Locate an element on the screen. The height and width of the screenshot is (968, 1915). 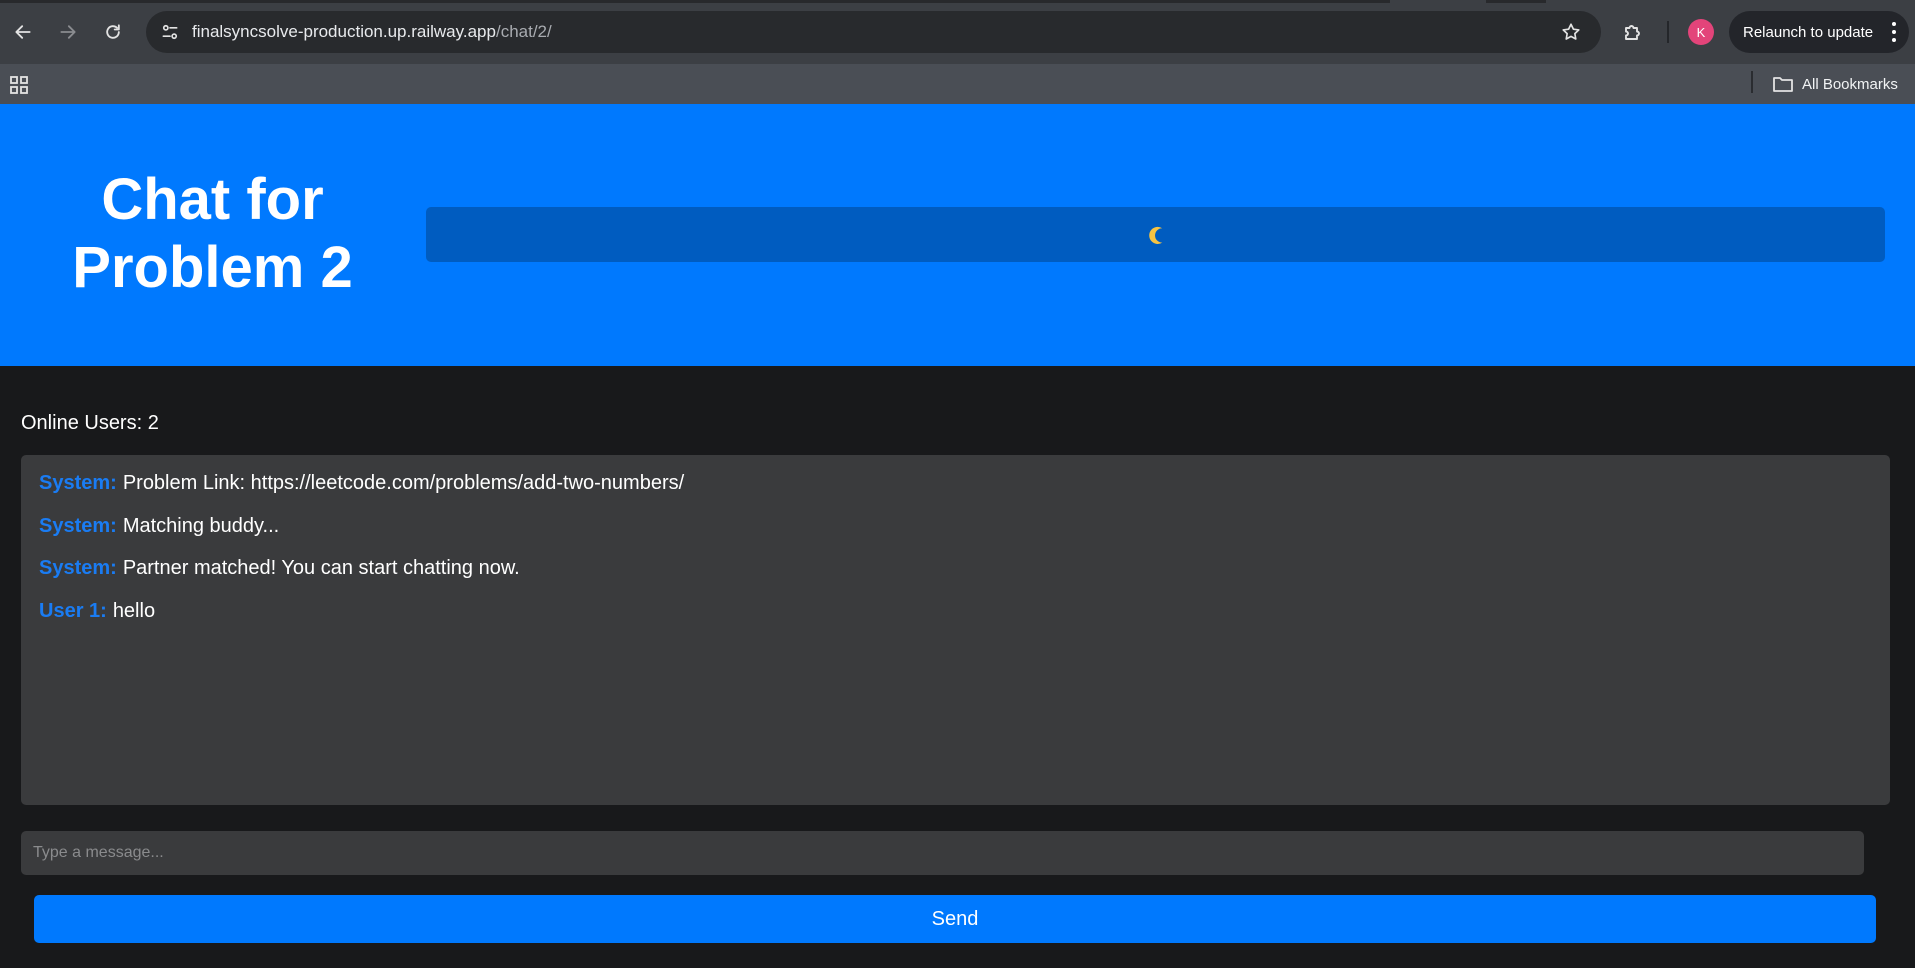
bookmarks-divider is located at coordinates (1752, 82).